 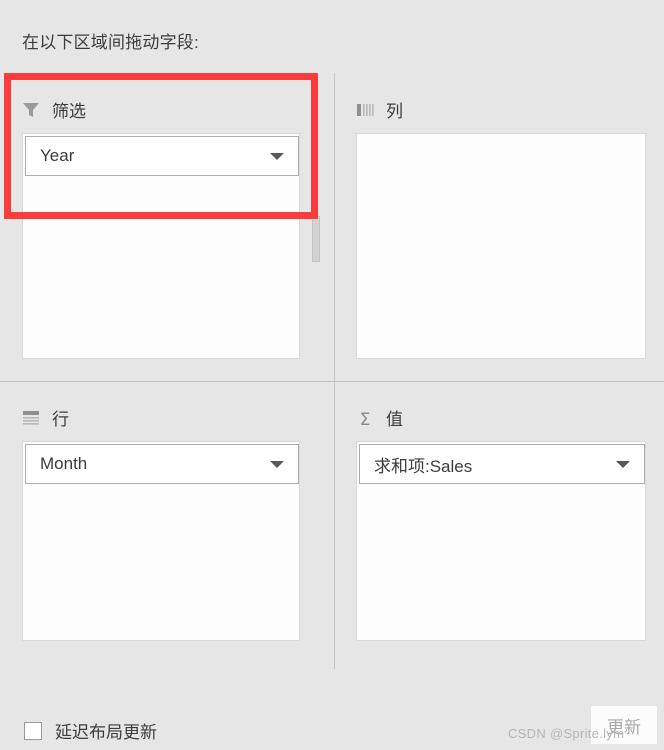 I want to click on zone-rows-title: 行, so click(x=45, y=420).